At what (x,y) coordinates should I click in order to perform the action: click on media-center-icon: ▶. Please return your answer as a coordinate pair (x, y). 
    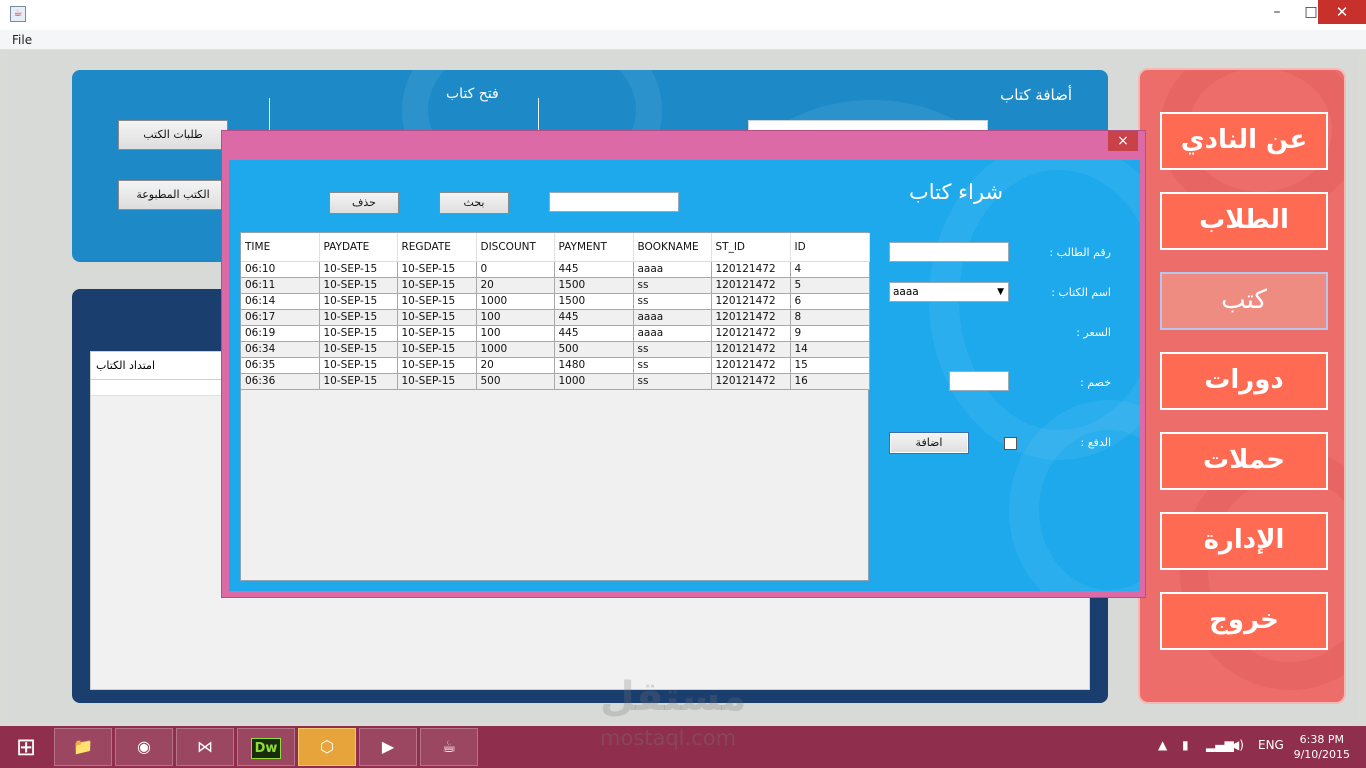
    Looking at the image, I should click on (388, 747).